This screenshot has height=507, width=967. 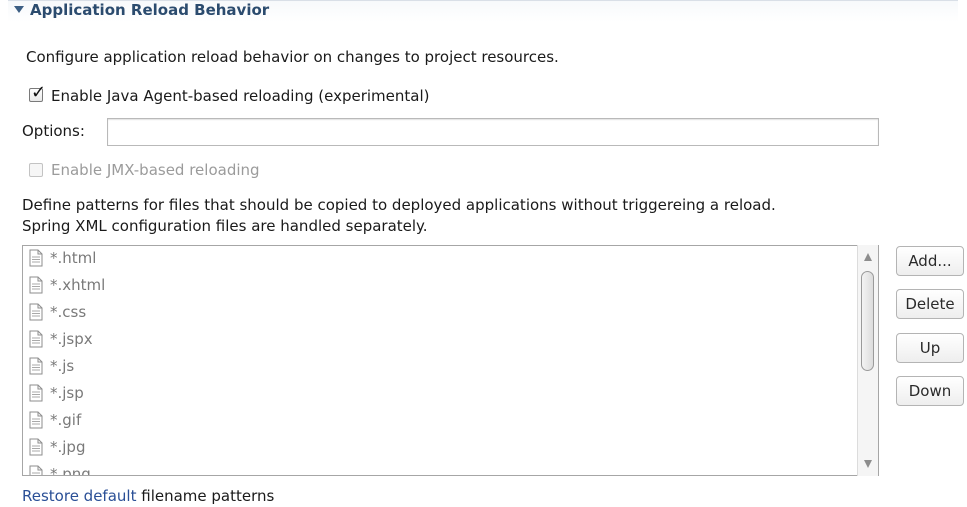 I want to click on java-agent-checkbox: ✓, so click(x=37, y=93).